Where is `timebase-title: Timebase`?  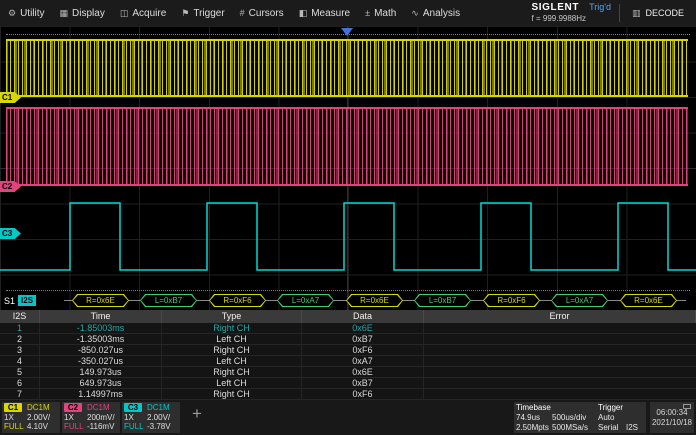 timebase-title: Timebase is located at coordinates (533, 407).